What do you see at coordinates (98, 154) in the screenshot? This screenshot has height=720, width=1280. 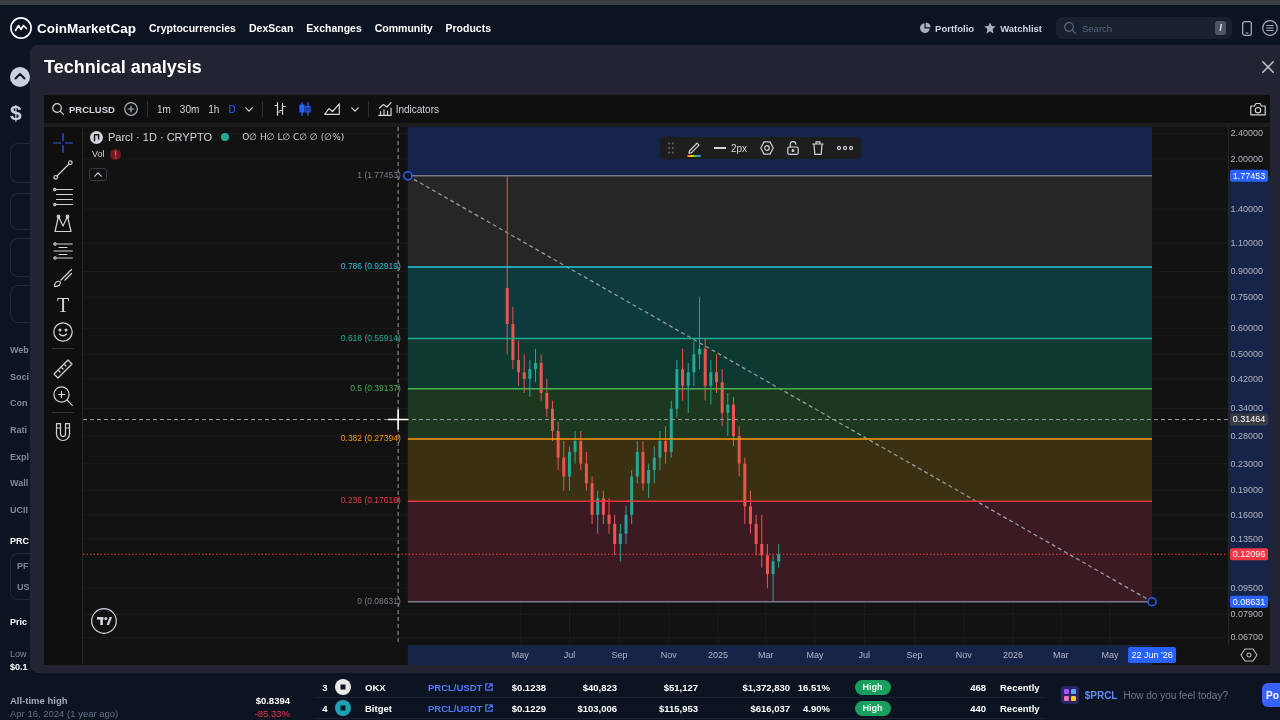 I see `indicator-label: Vol` at bounding box center [98, 154].